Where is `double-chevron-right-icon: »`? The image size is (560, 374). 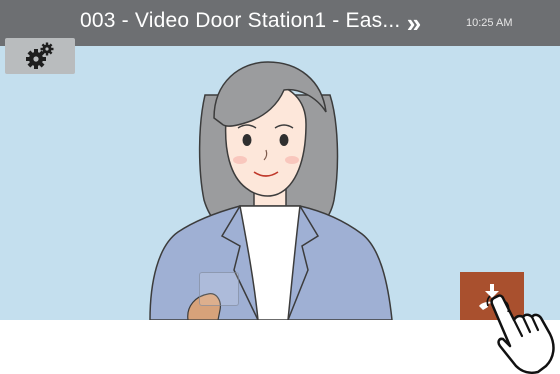 double-chevron-right-icon: » is located at coordinates (414, 22).